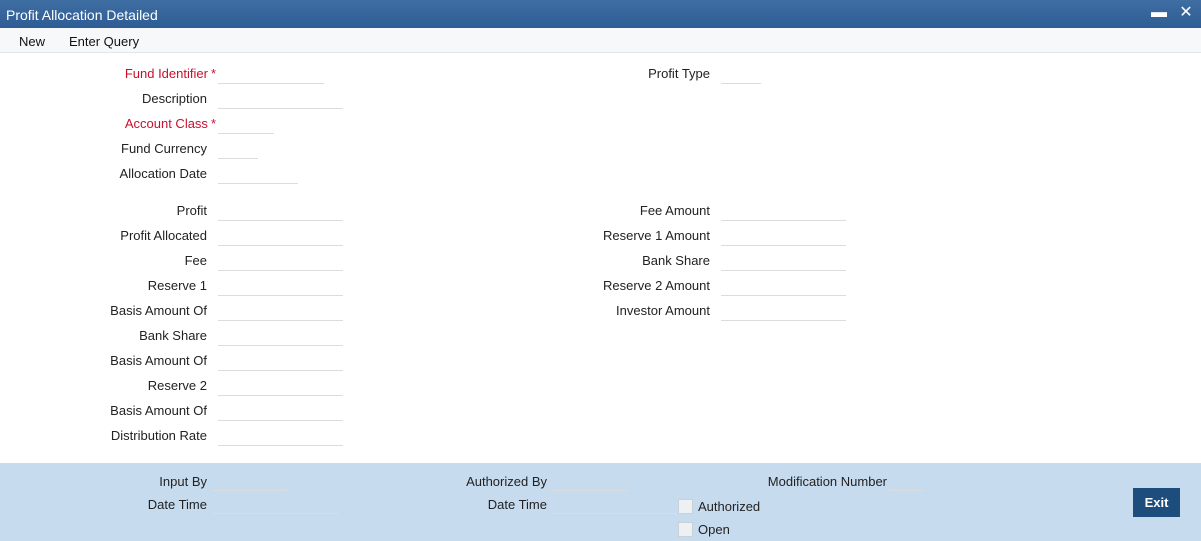 This screenshot has width=1201, height=541. Describe the element at coordinates (280, 336) in the screenshot. I see `bank-share-field` at that location.